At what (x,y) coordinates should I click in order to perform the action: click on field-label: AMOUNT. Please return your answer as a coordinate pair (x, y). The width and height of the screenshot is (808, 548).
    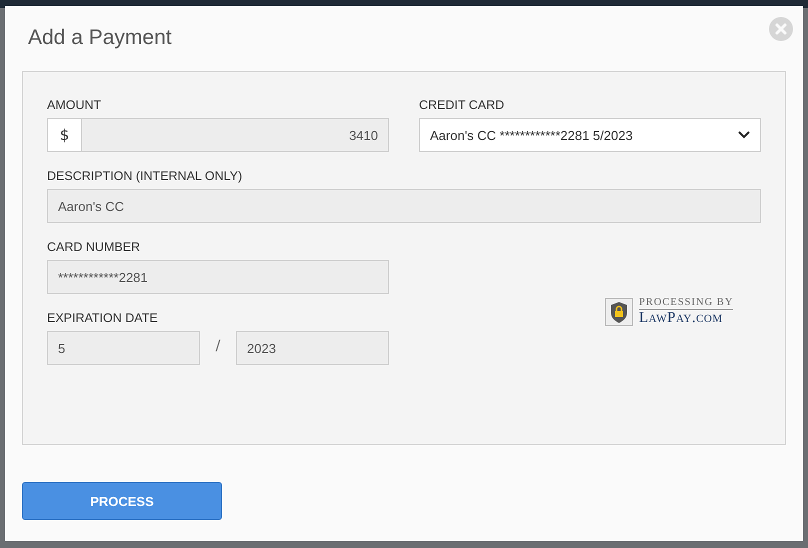
    Looking at the image, I should click on (74, 105).